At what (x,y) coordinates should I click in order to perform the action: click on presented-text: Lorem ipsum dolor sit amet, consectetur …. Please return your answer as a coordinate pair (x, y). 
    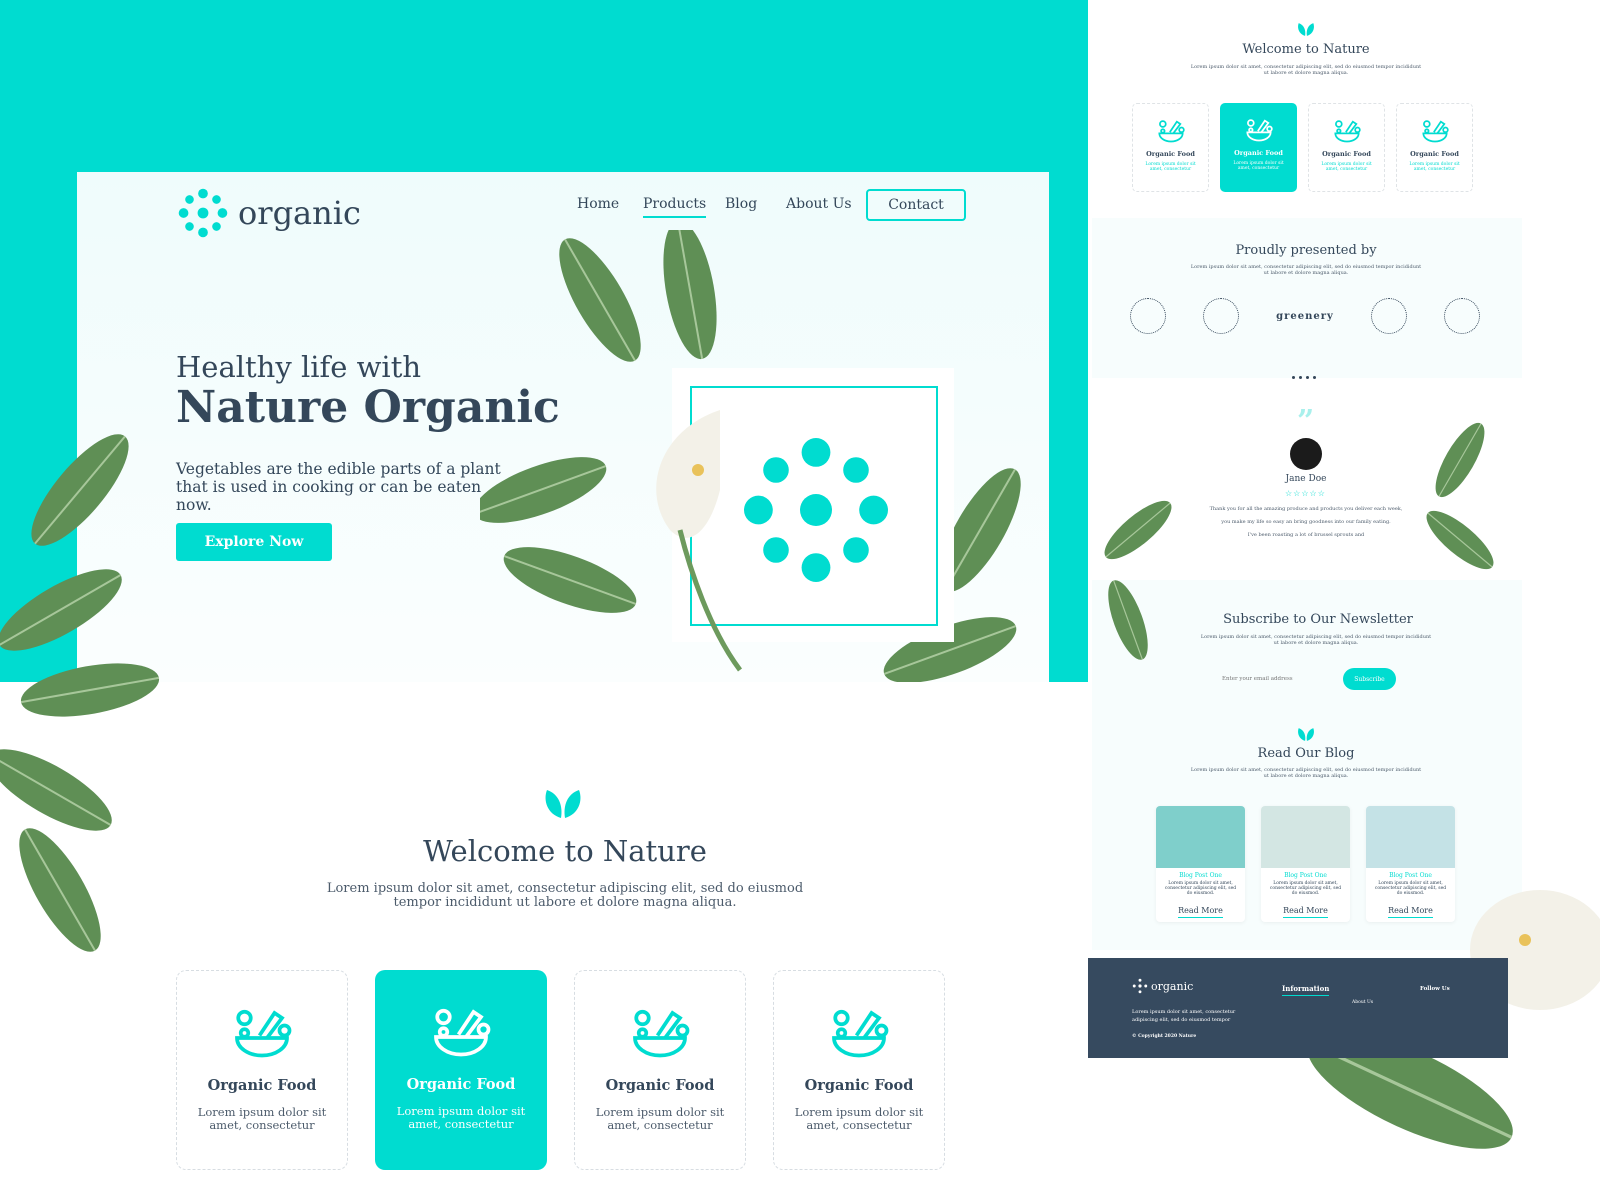
    Looking at the image, I should click on (1306, 270).